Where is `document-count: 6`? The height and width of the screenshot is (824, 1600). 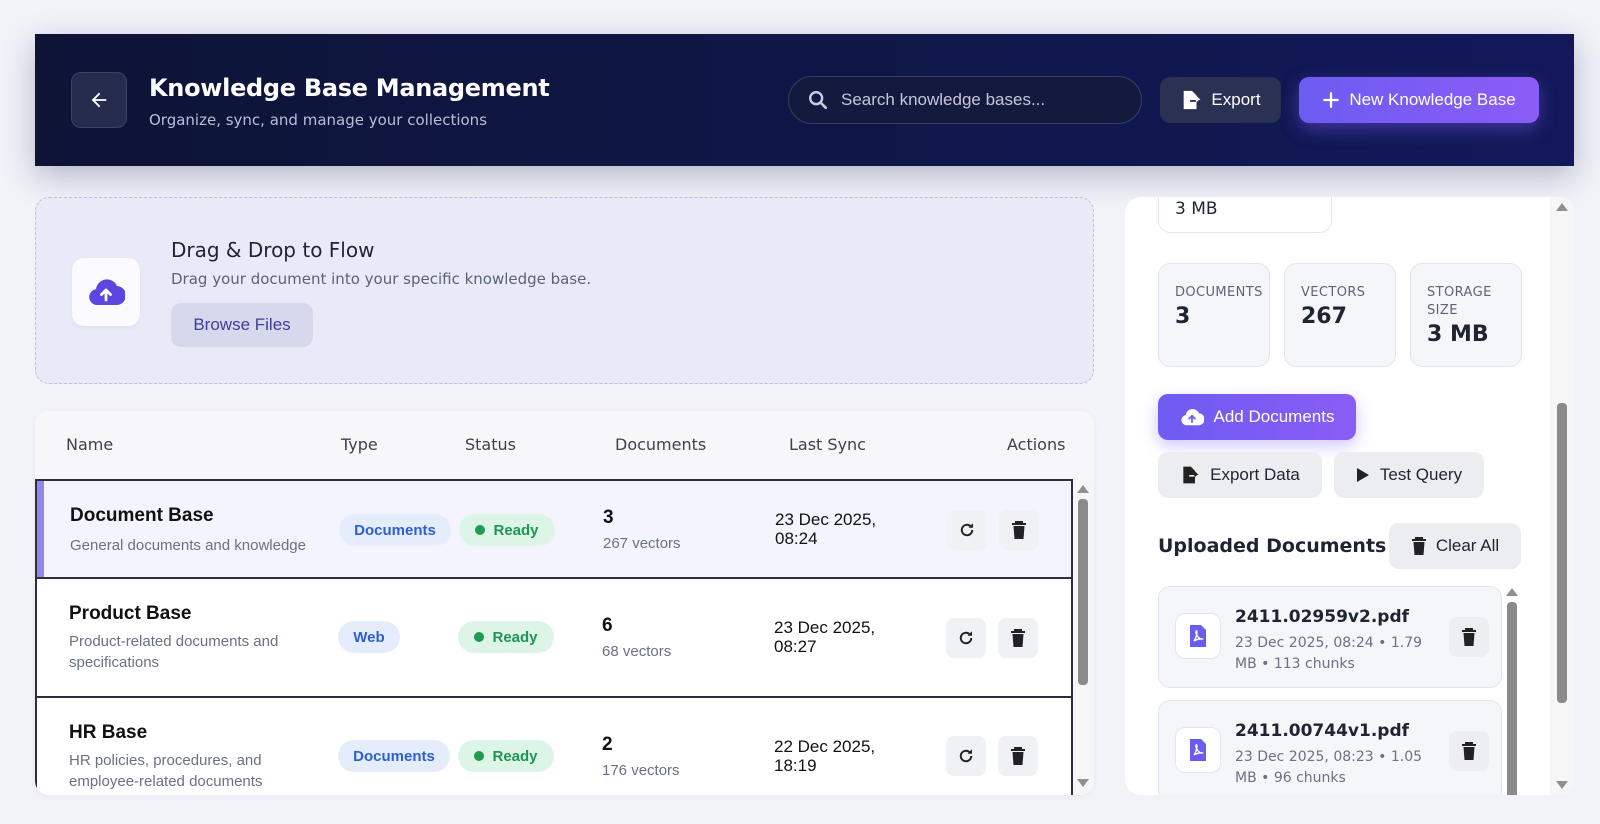 document-count: 6 is located at coordinates (607, 625).